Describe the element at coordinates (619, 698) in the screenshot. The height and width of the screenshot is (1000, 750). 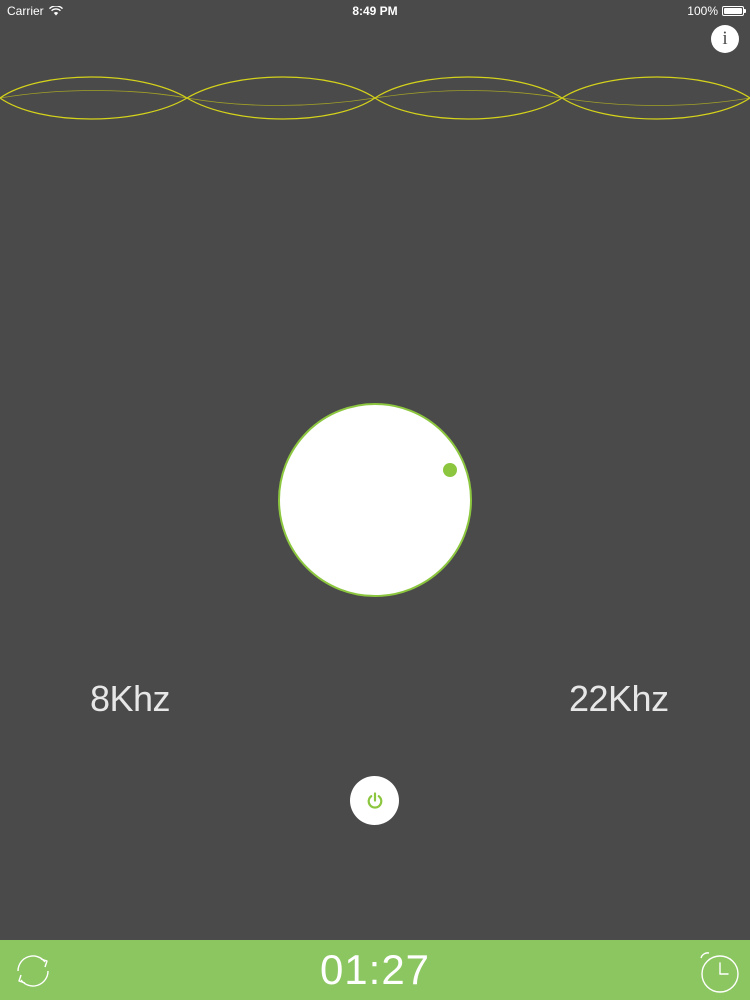
I see `frequency-max-label: 22Khz` at that location.